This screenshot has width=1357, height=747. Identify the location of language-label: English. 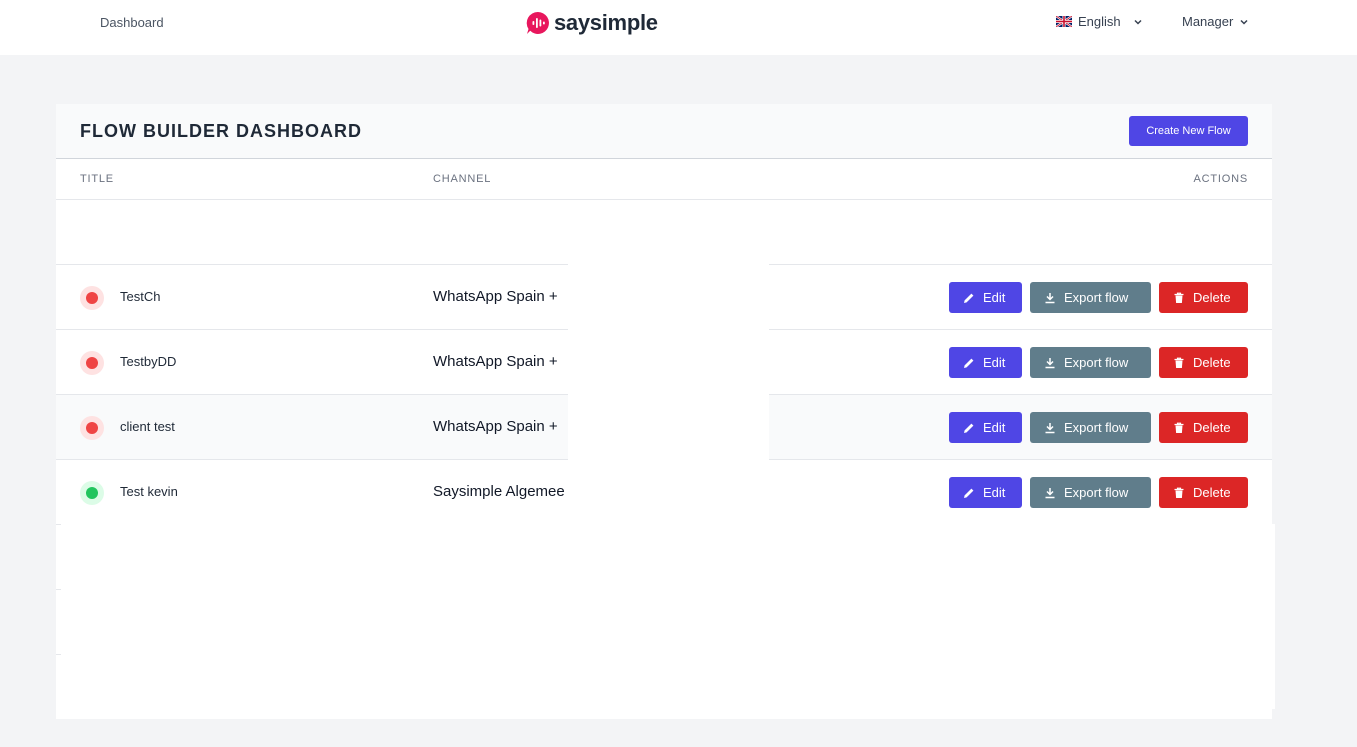
(1099, 21).